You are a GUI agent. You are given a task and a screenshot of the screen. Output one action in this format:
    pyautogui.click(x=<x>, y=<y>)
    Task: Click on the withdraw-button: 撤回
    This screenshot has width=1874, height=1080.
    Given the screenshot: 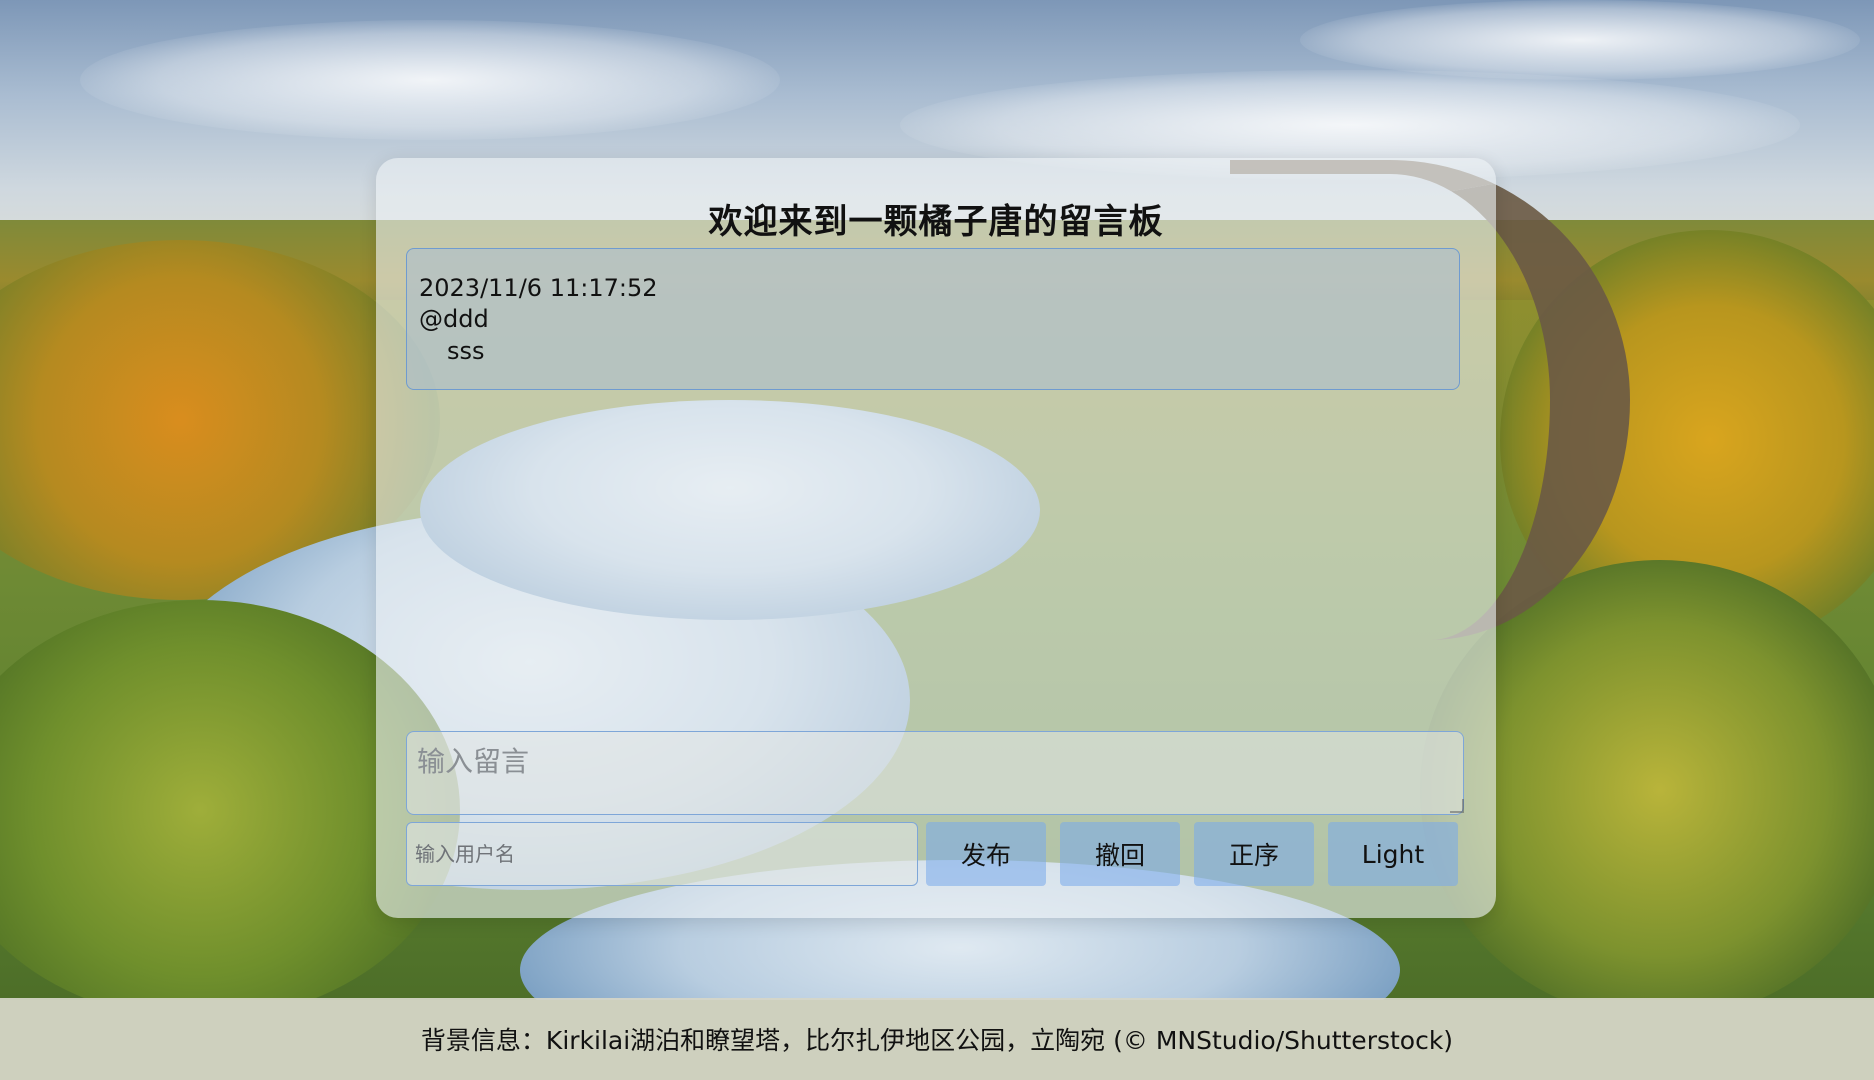 What is the action you would take?
    pyautogui.click(x=1120, y=854)
    